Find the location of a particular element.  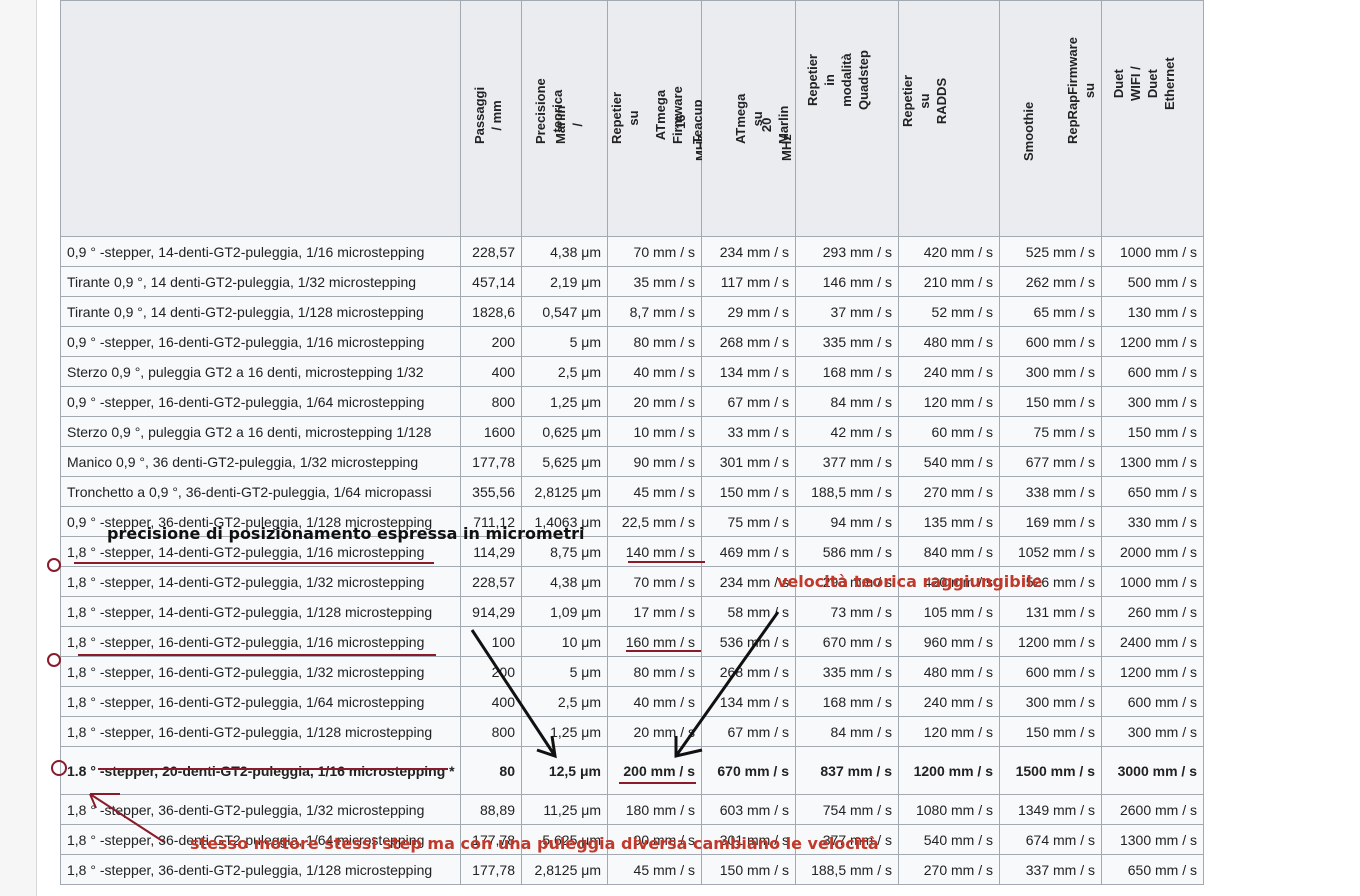

row-value-cell: 5,625 μm is located at coordinates (564, 461).